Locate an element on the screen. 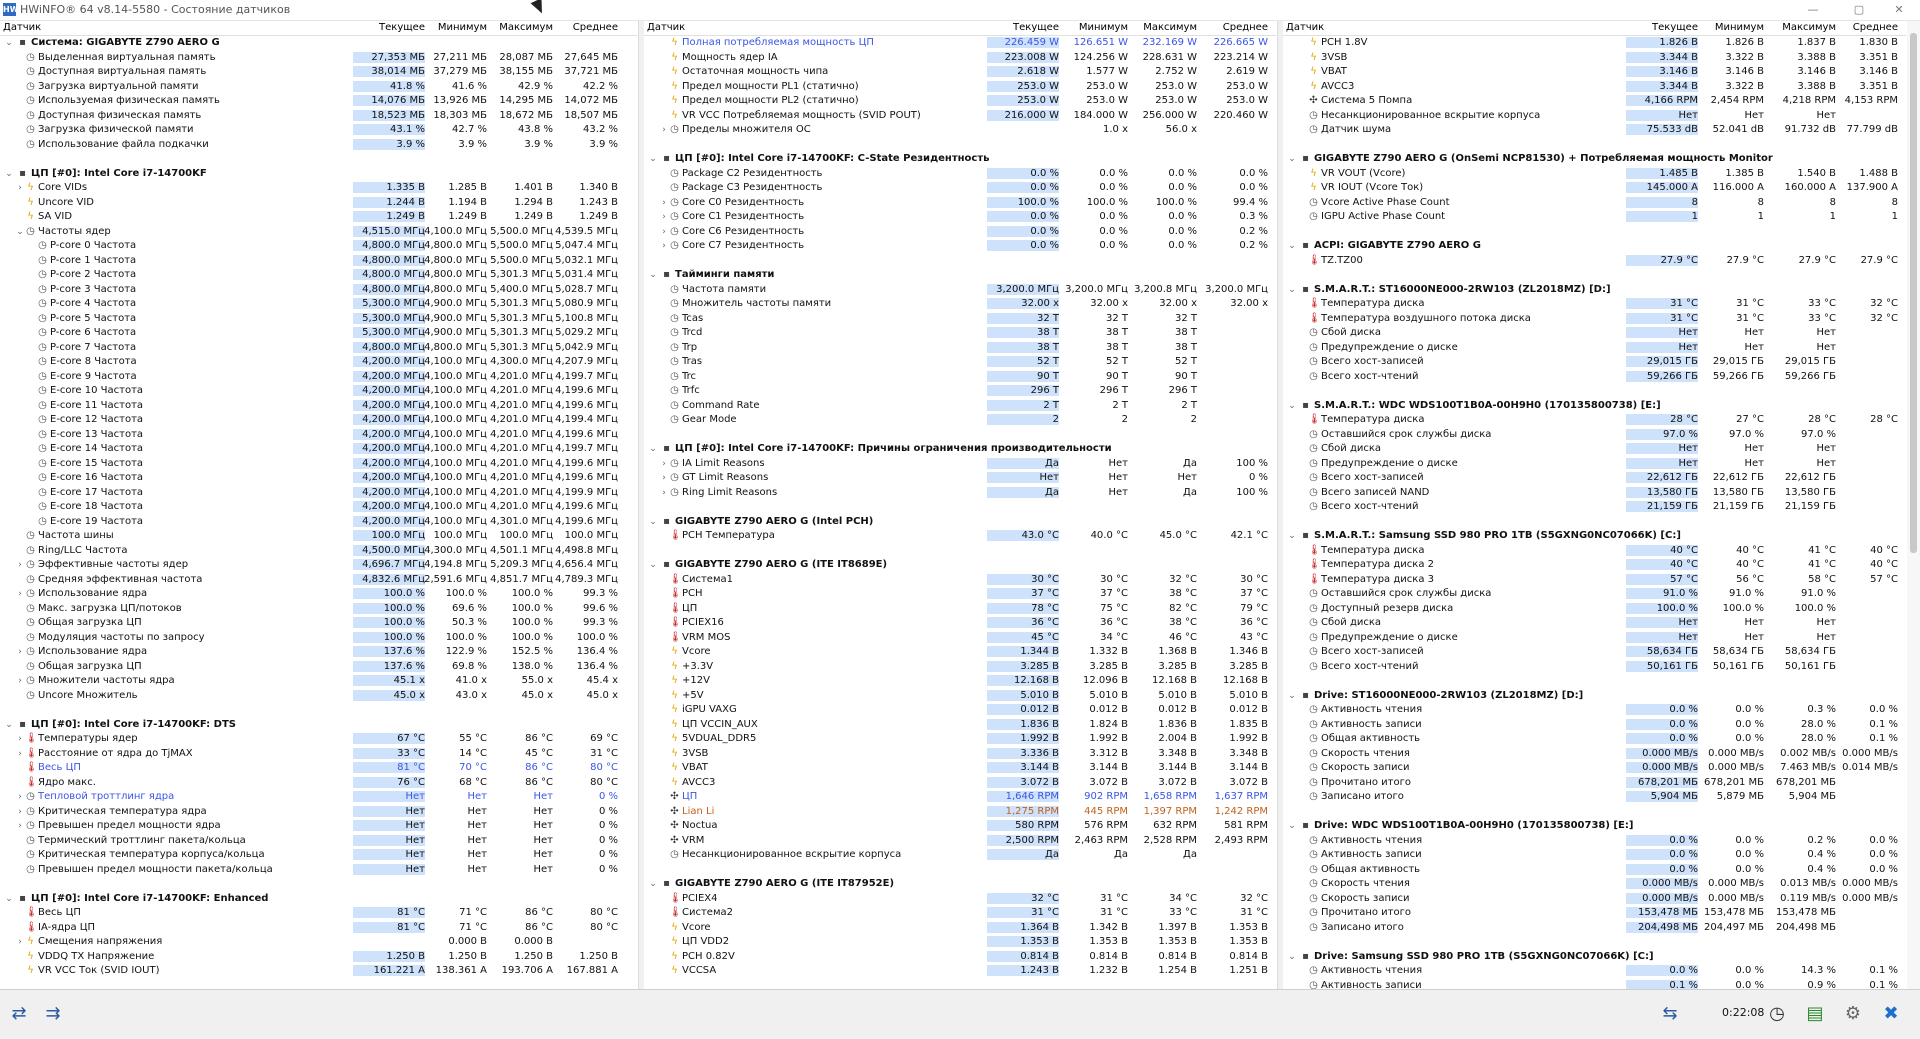 The image size is (1920, 1039). sensor-row: ◷ Trcd 38 T 38 T 38 T is located at coordinates (960, 333).